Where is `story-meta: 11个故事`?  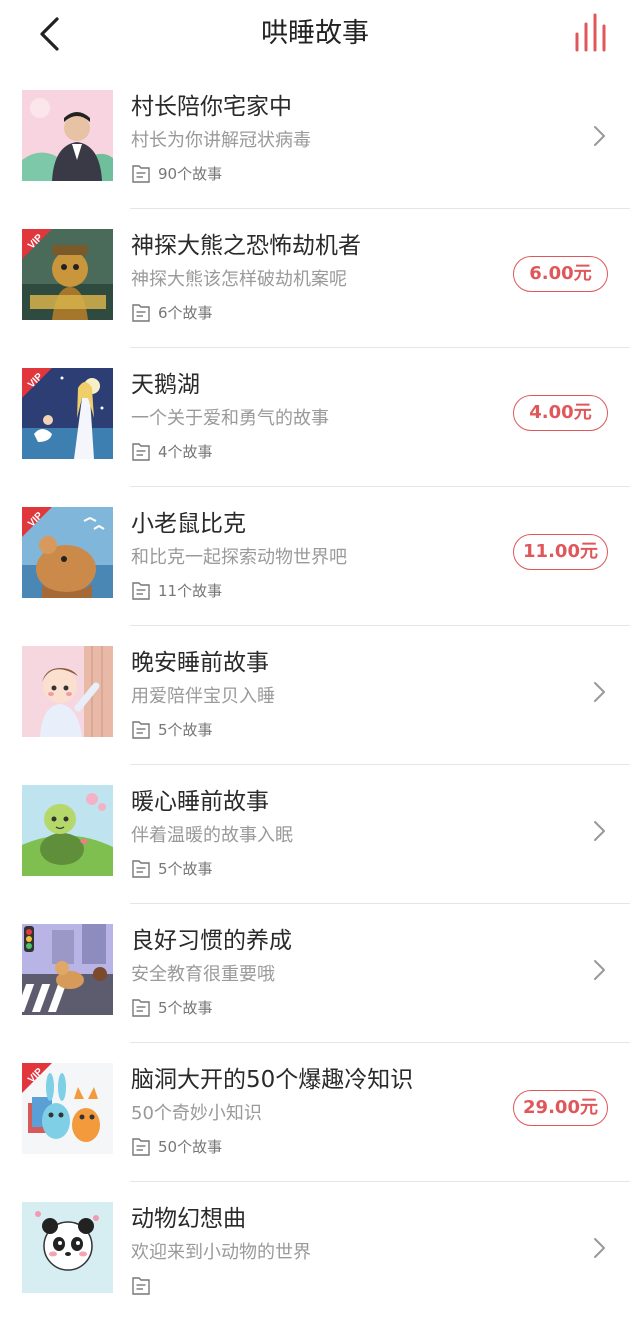
story-meta: 11个故事 is located at coordinates (176, 591).